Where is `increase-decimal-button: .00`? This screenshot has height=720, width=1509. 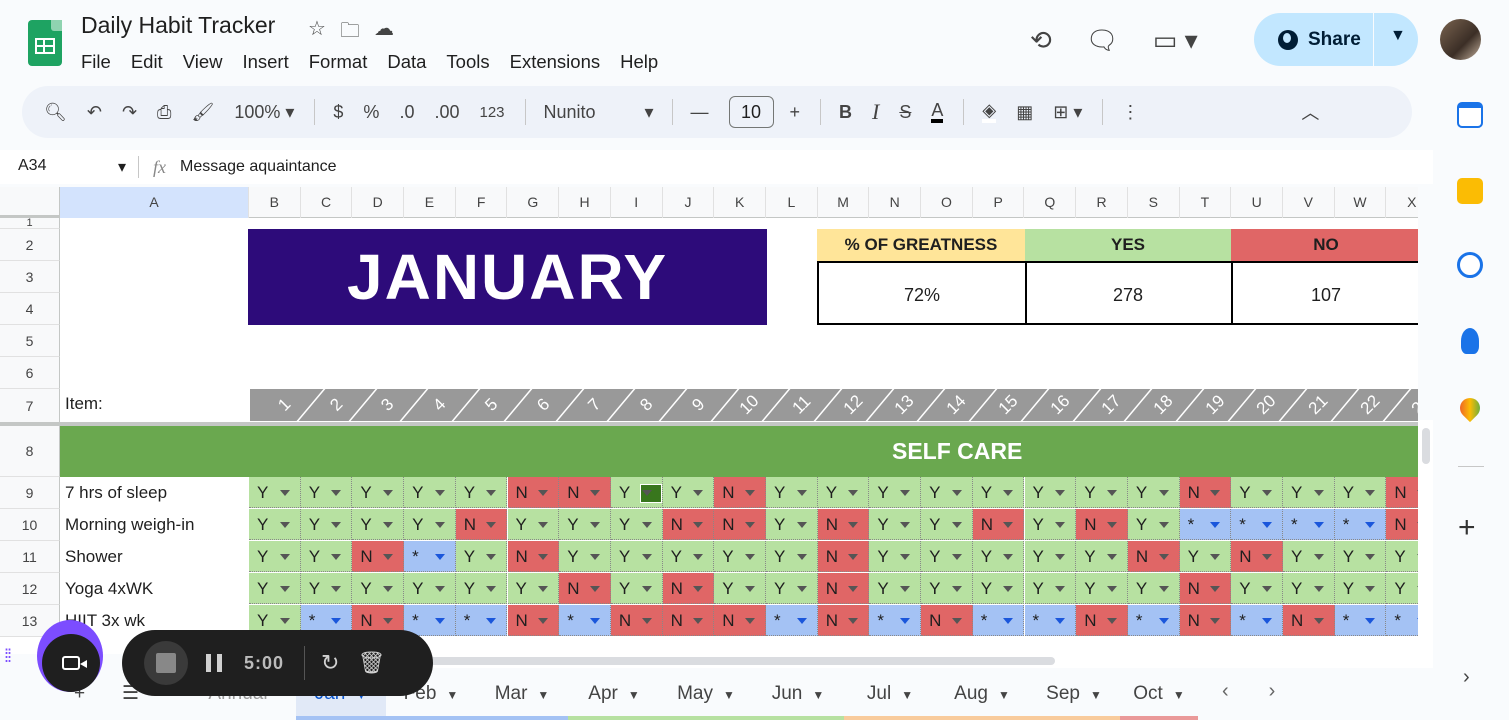
increase-decimal-button: .00 is located at coordinates (446, 112).